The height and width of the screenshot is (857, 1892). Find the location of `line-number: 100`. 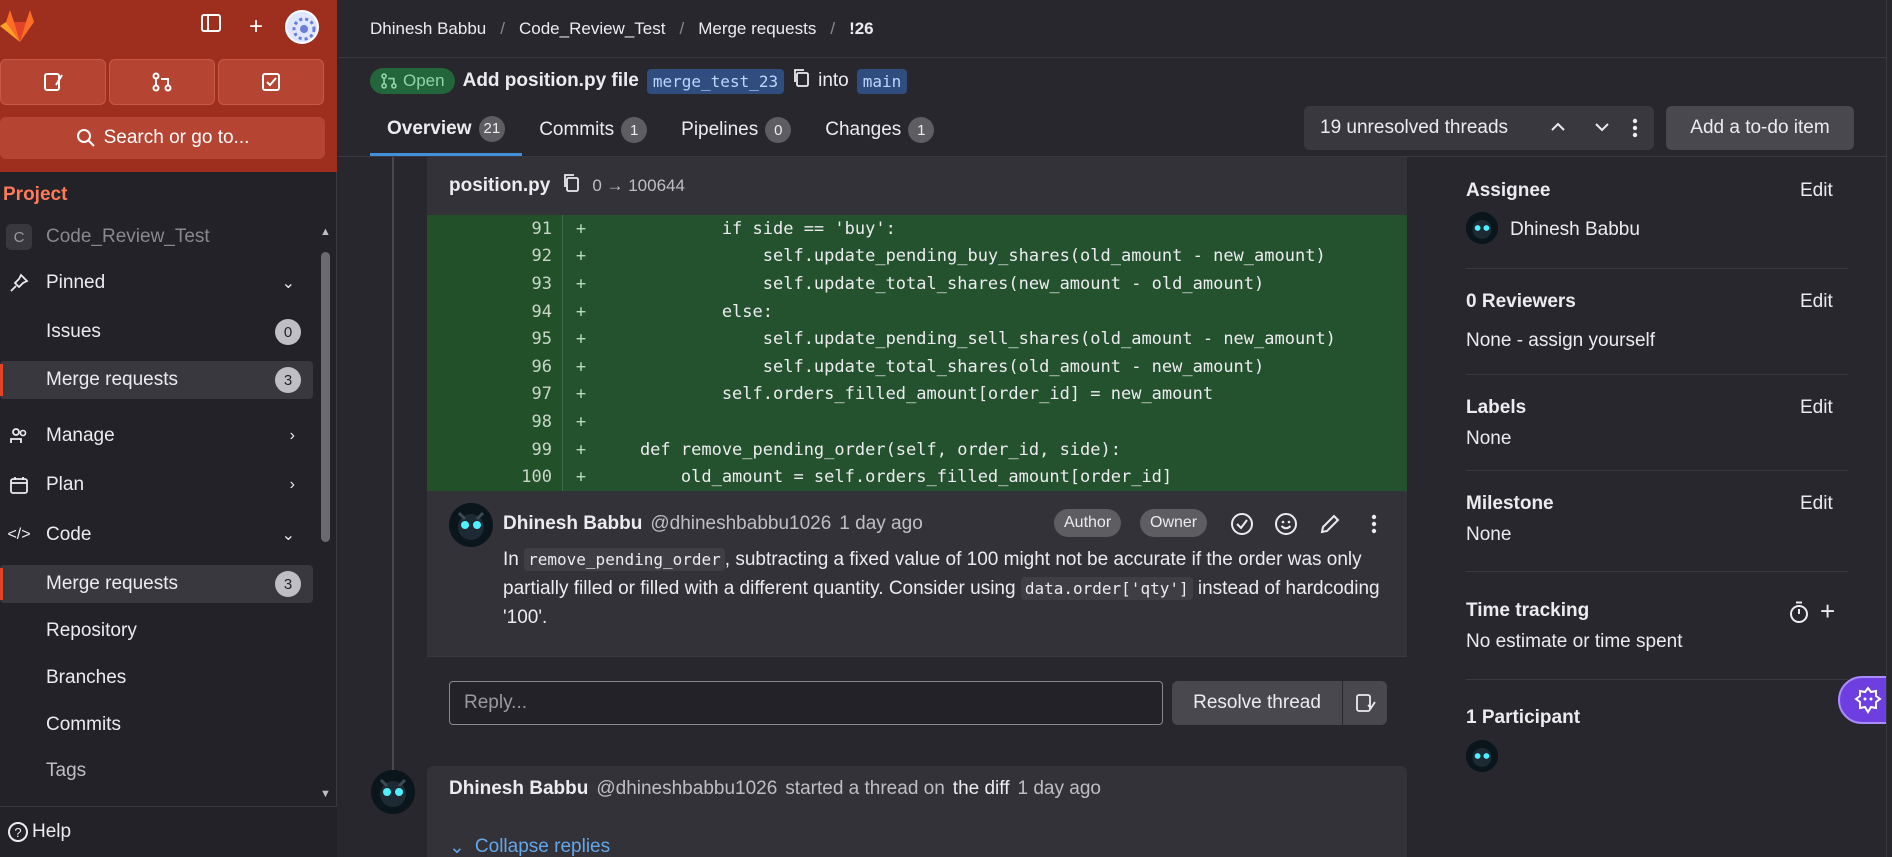

line-number: 100 is located at coordinates (495, 477).